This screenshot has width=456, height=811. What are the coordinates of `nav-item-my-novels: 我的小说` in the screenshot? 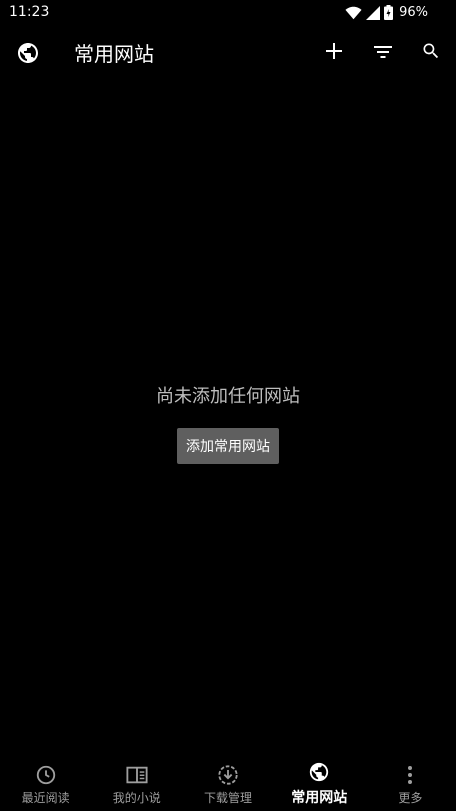 It's located at (136, 783).